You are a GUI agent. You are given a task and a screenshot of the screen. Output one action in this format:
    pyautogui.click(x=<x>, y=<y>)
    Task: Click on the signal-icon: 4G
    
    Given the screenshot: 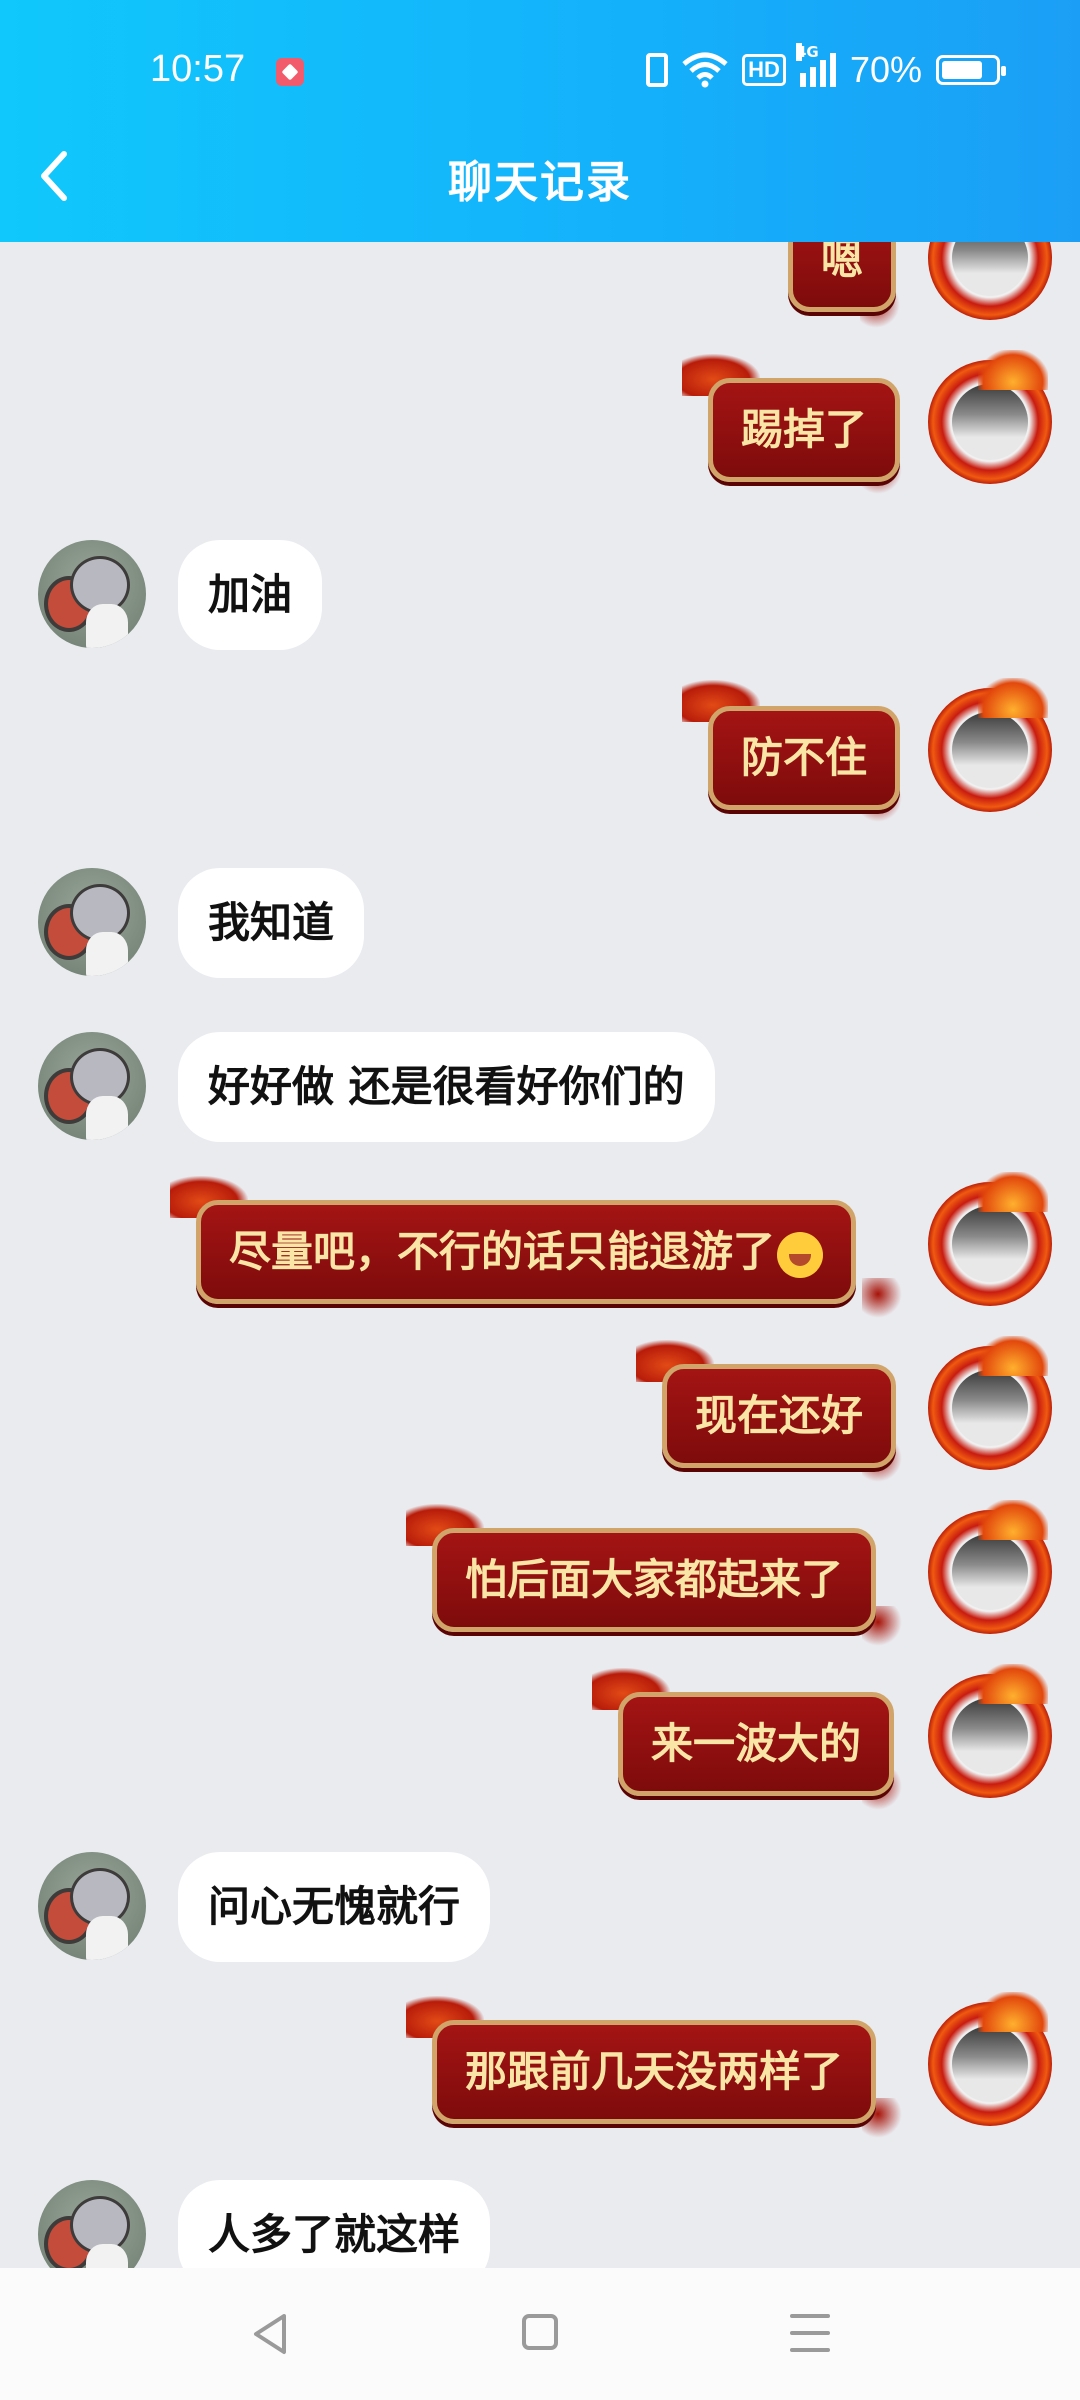 What is the action you would take?
    pyautogui.click(x=815, y=65)
    